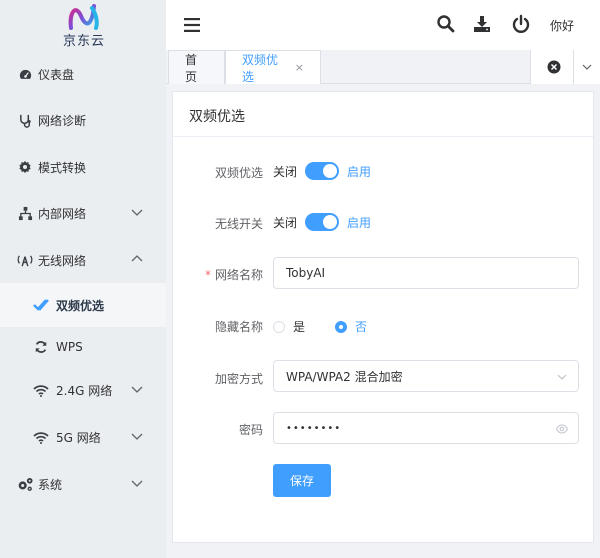  What do you see at coordinates (426, 376) in the screenshot?
I see `encryption-select: WPA/WPA2 混合加密` at bounding box center [426, 376].